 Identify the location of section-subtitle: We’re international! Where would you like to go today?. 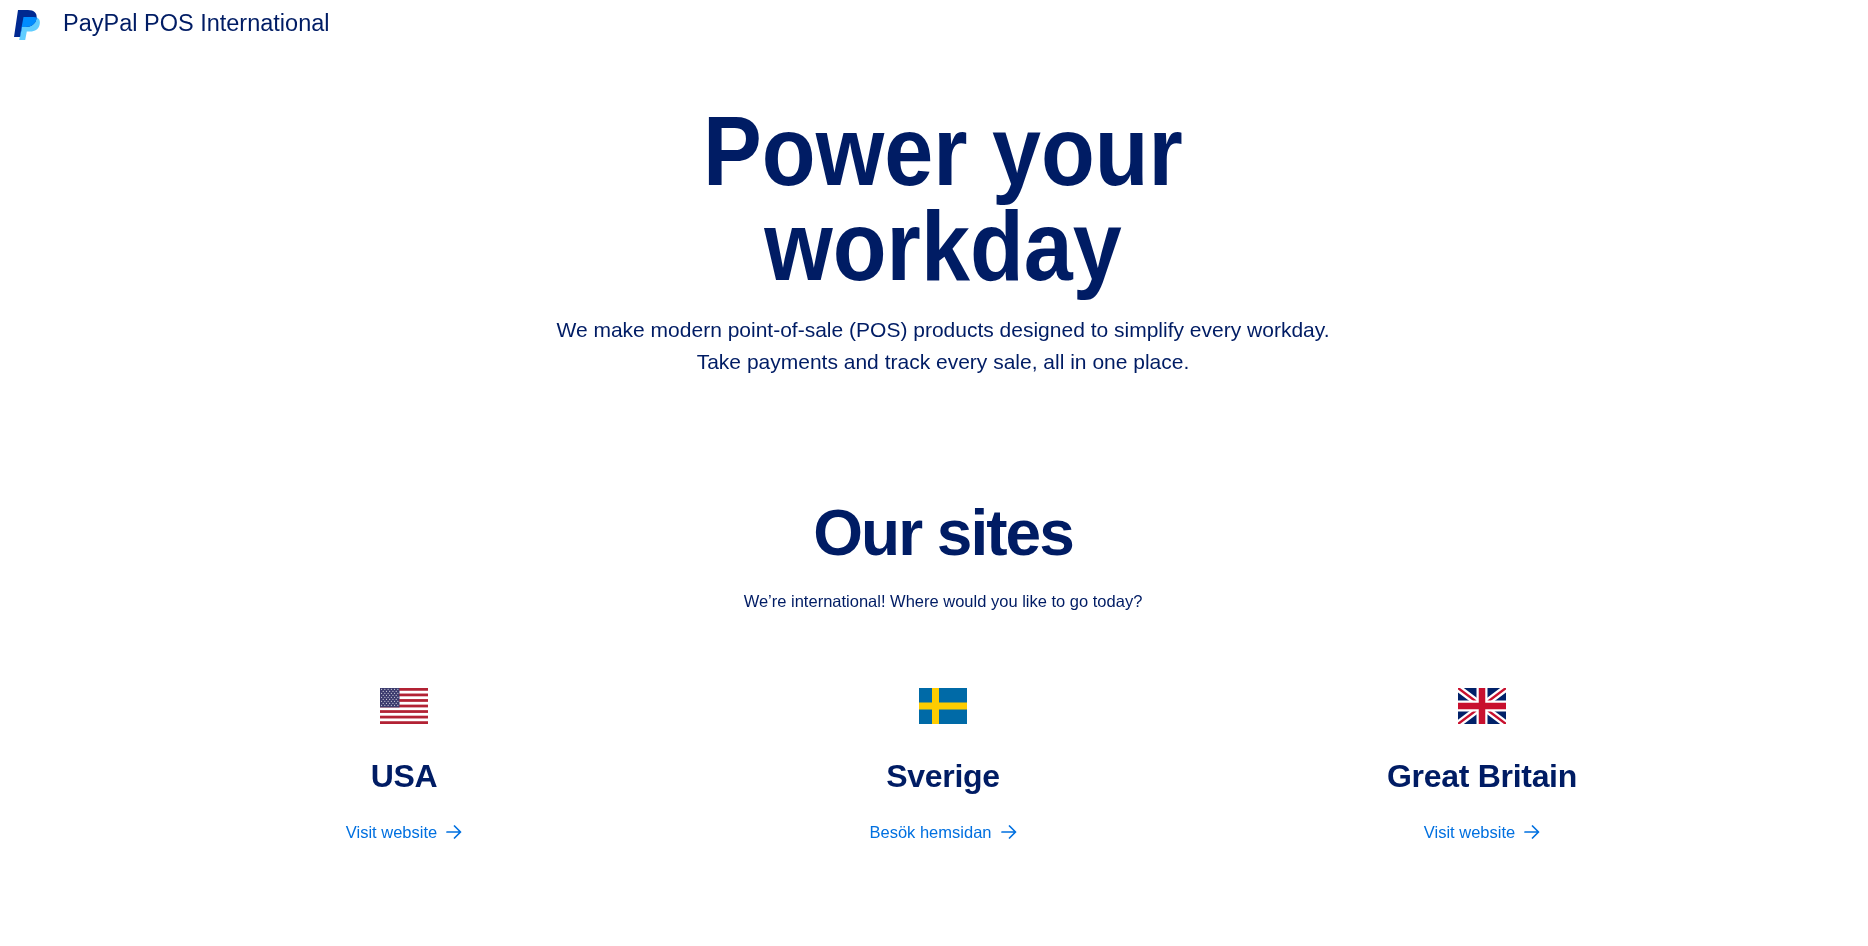
(943, 601).